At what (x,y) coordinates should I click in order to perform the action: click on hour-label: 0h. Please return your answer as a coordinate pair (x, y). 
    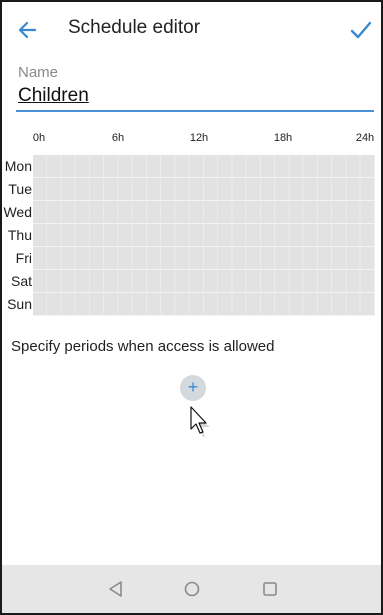
    Looking at the image, I should click on (39, 138).